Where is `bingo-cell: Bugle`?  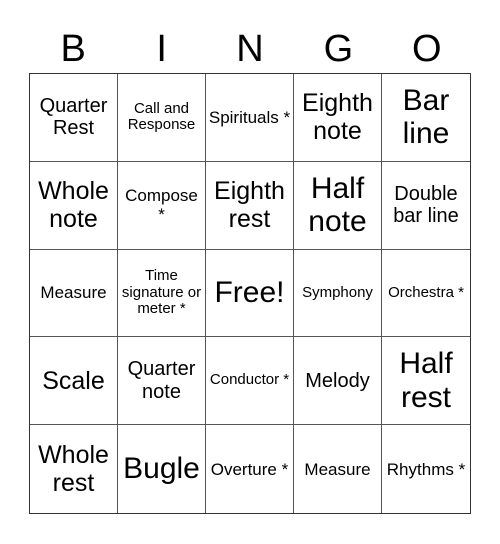
bingo-cell: Bugle is located at coordinates (162, 469).